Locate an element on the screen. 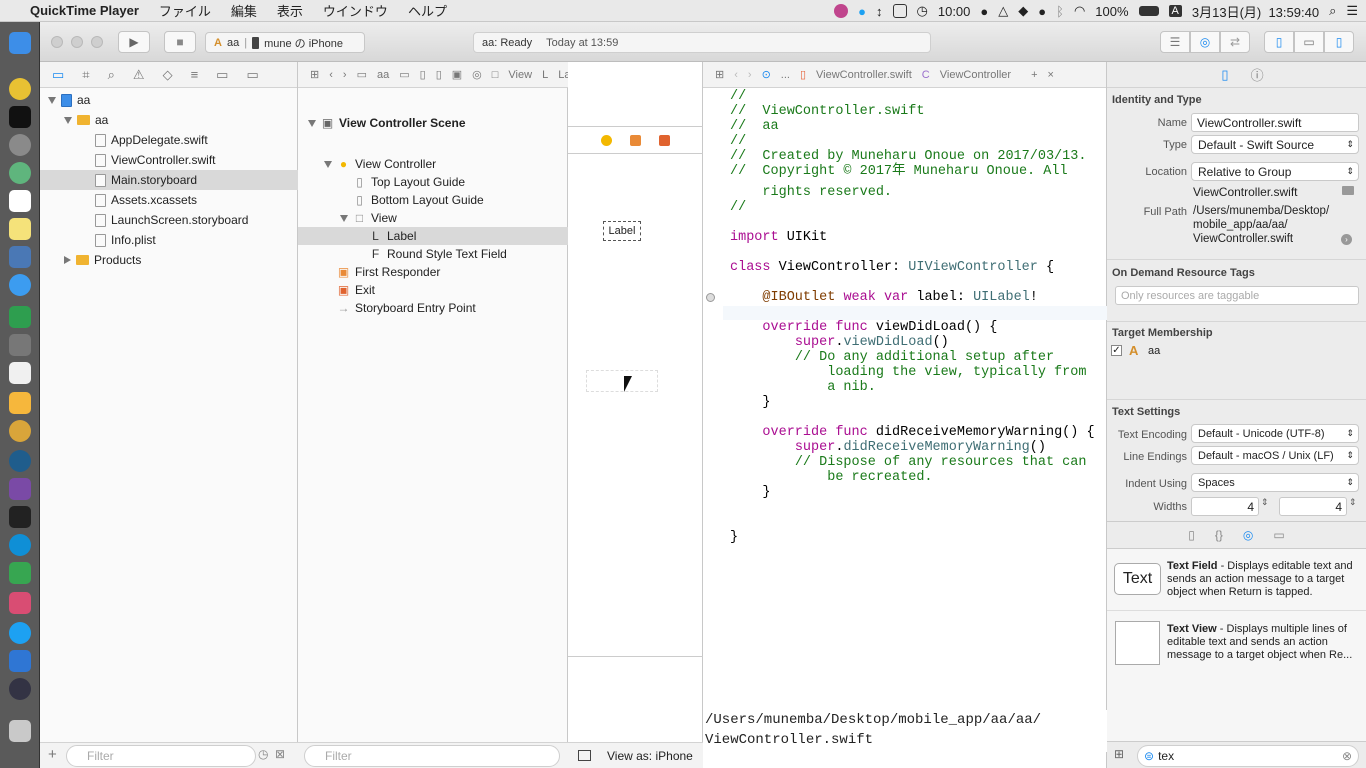 This screenshot has height=768, width=1366. zoom-window-button is located at coordinates (97, 42).